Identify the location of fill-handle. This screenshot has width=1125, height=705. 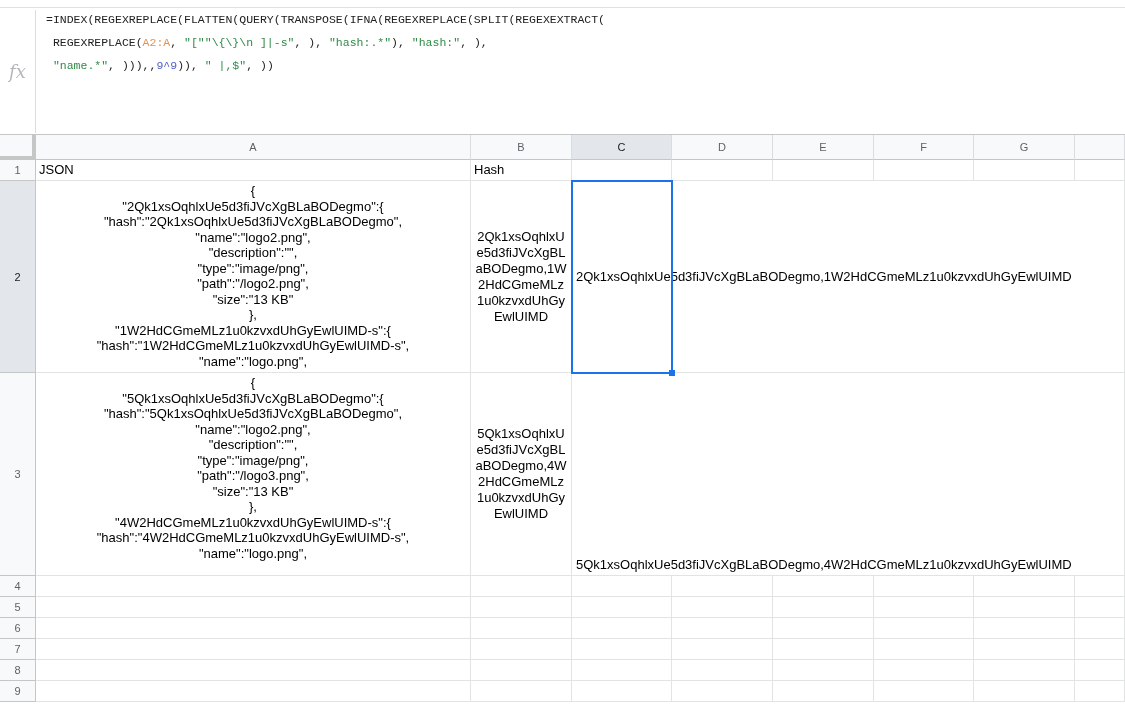
(672, 373).